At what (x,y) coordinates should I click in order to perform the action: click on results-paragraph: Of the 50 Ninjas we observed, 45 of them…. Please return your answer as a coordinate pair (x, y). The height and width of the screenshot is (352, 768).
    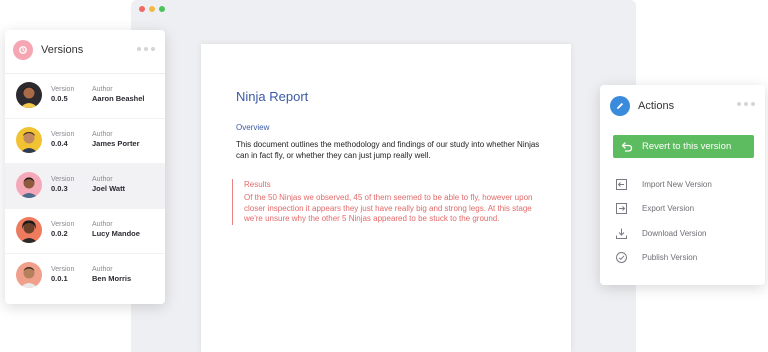
    Looking at the image, I should click on (388, 208).